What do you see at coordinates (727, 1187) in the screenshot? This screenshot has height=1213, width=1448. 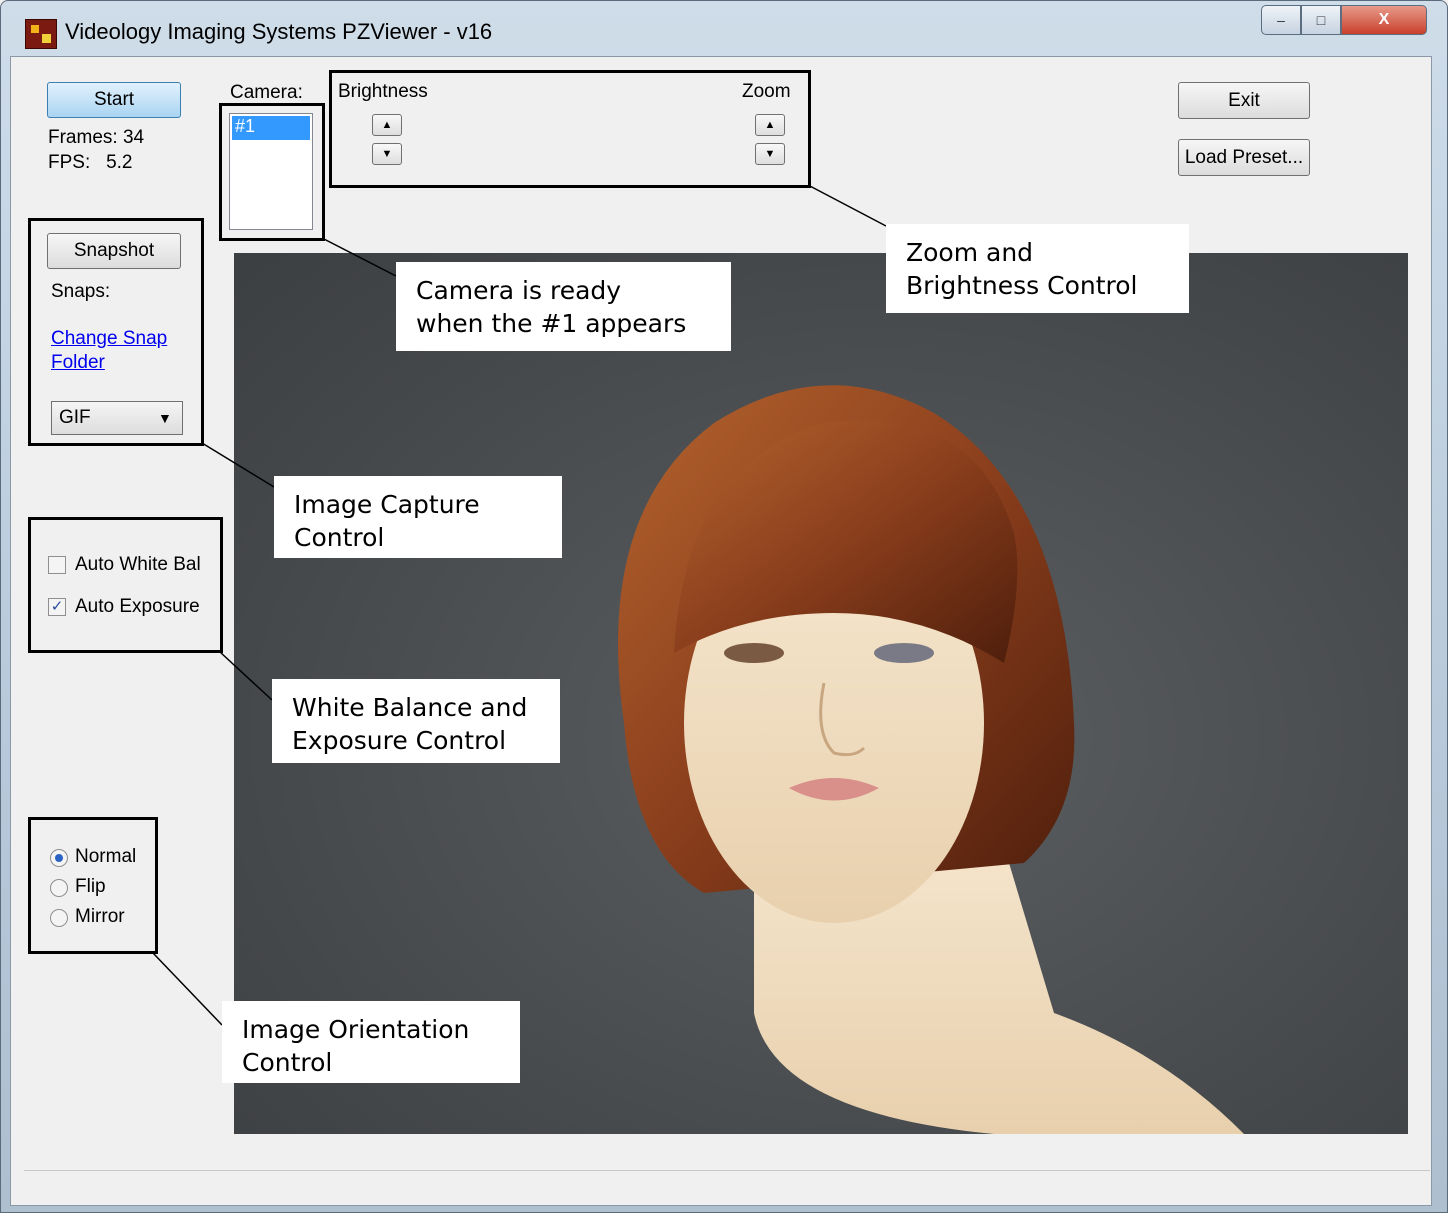 I see `status-bar` at bounding box center [727, 1187].